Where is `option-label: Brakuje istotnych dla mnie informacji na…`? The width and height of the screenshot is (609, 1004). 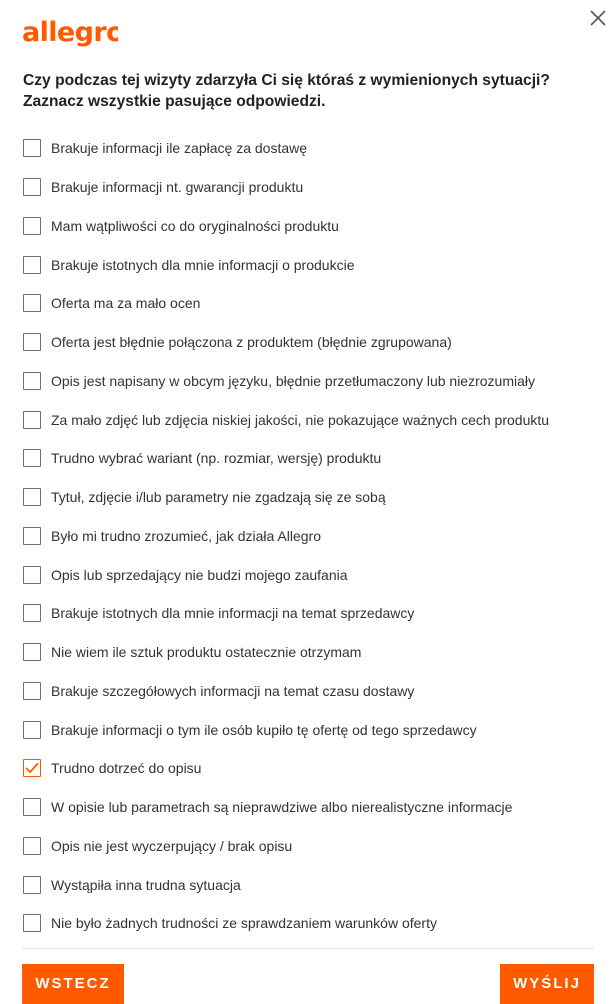 option-label: Brakuje istotnych dla mnie informacji na… is located at coordinates (233, 613).